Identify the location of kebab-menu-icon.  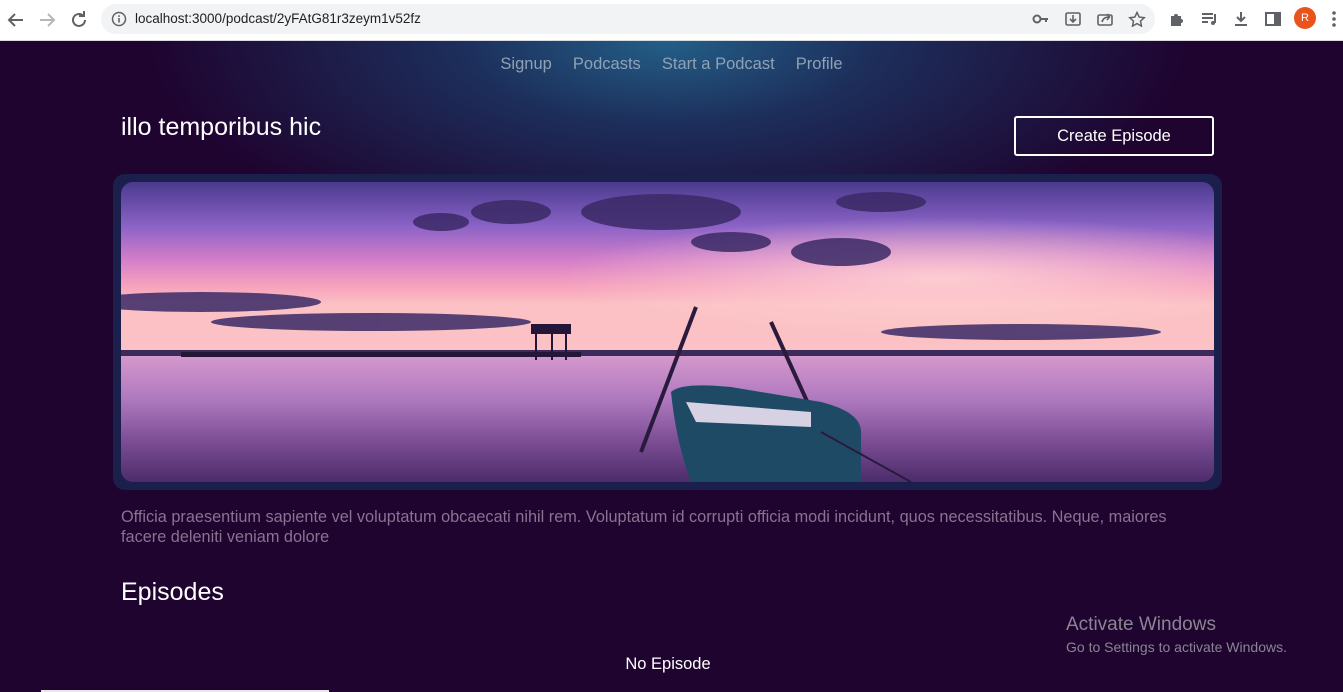
(1334, 21).